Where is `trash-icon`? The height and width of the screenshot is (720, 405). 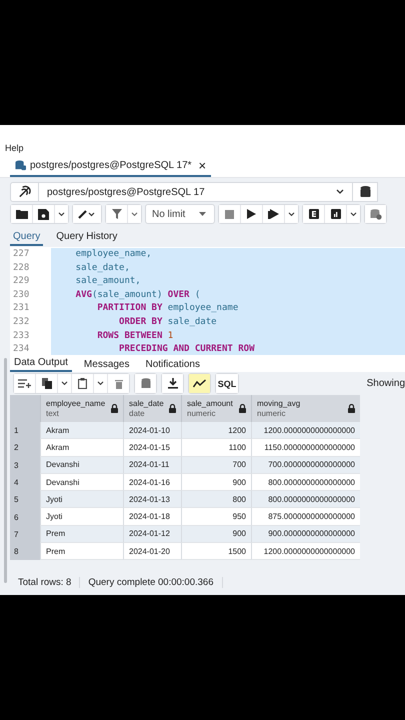
trash-icon is located at coordinates (118, 383).